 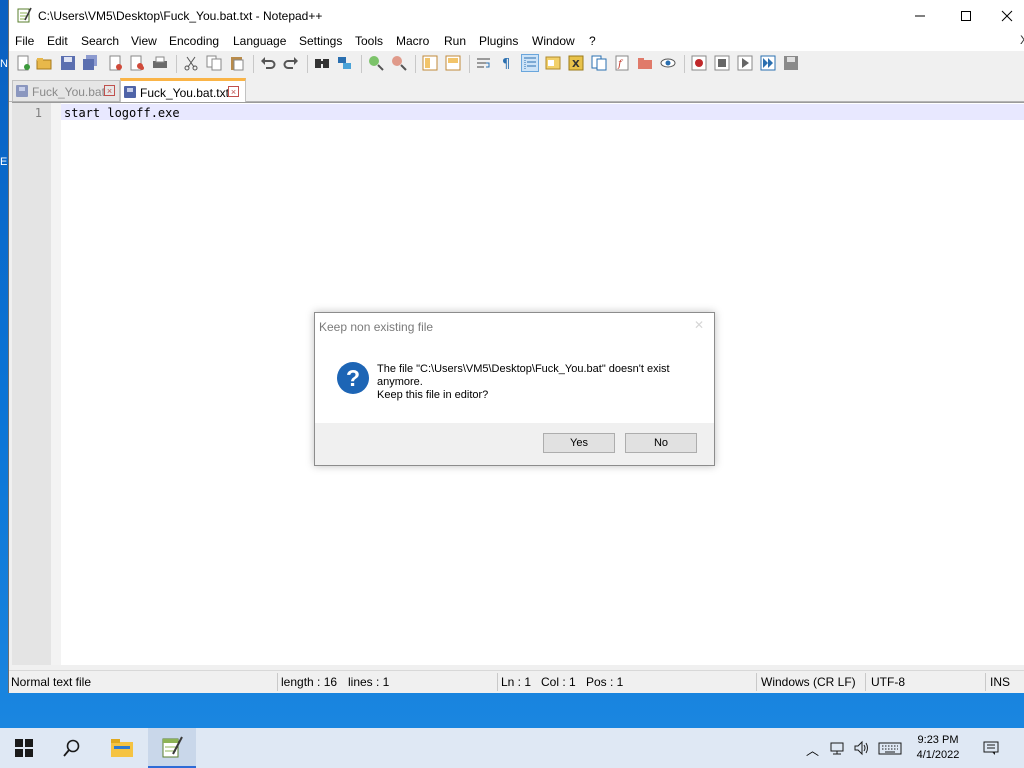 I want to click on clock-date: 4/1/2022, so click(x=938, y=755).